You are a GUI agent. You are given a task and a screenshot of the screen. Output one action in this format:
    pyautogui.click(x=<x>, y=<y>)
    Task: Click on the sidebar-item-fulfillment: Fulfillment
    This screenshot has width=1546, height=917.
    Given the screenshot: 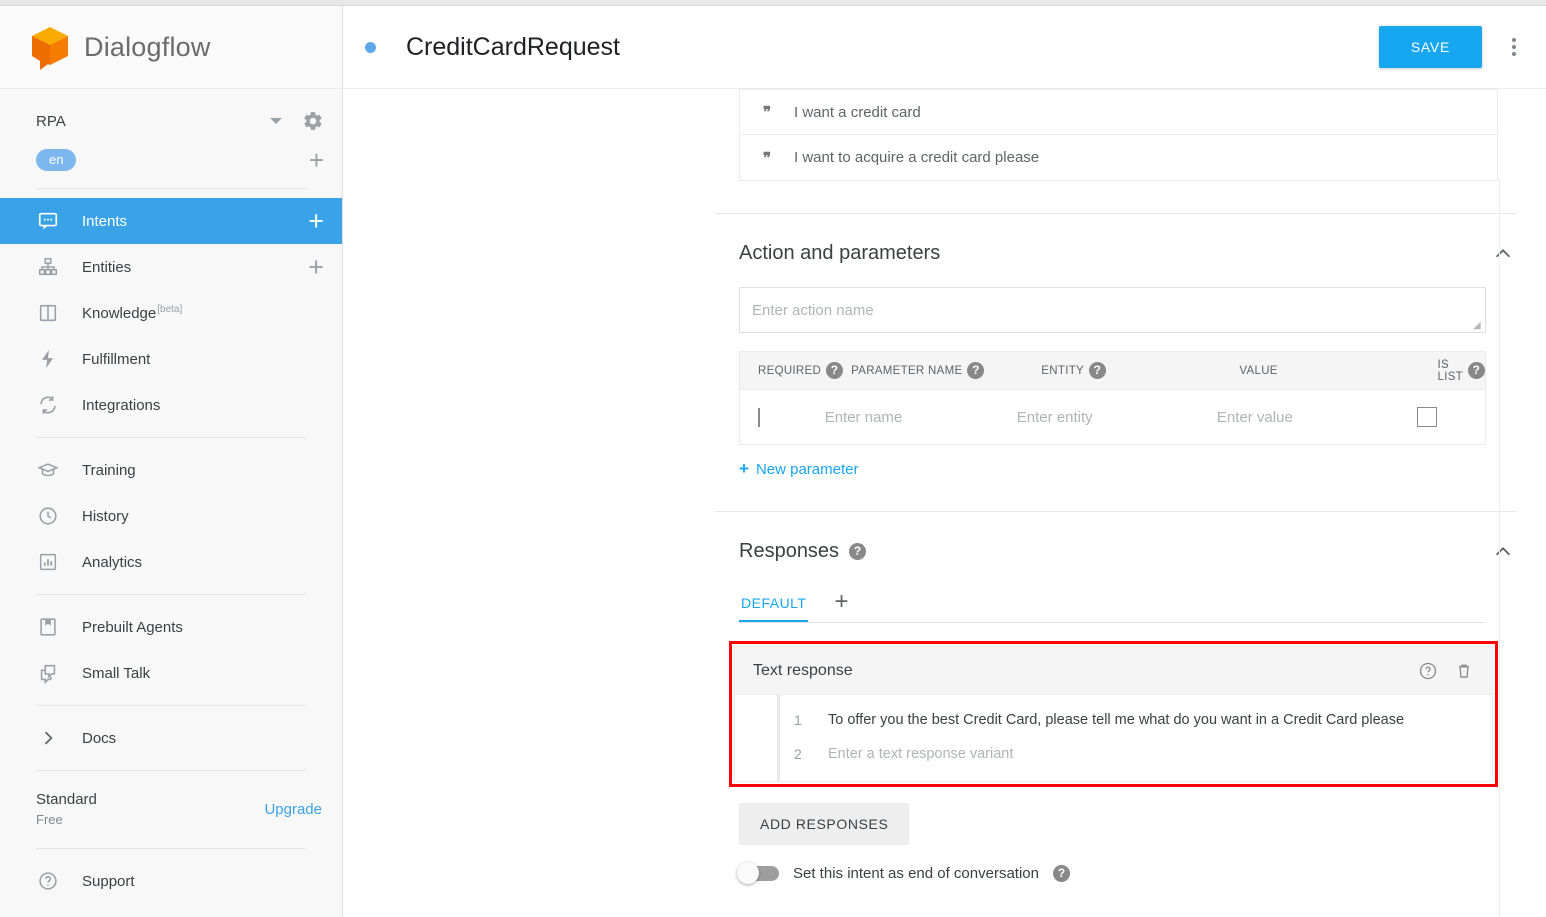 What is the action you would take?
    pyautogui.click(x=171, y=359)
    